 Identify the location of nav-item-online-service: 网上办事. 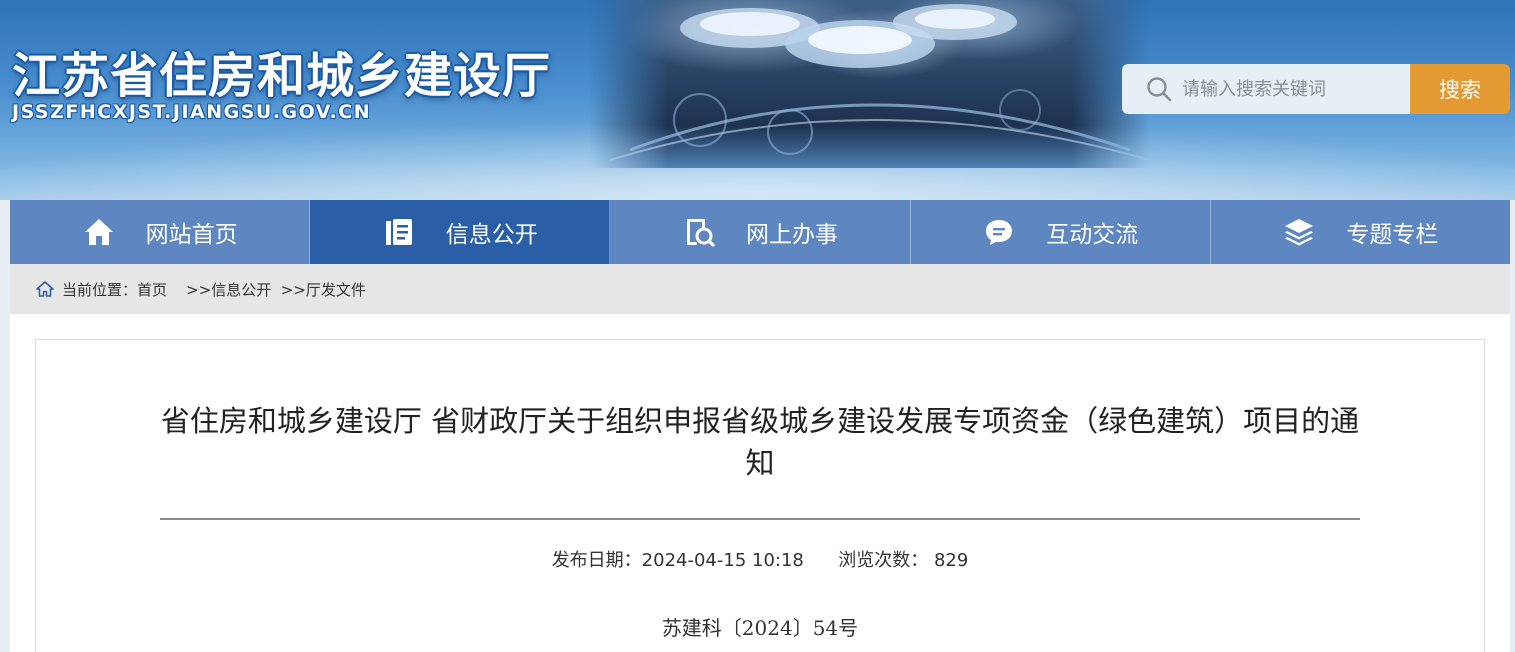
(760, 232).